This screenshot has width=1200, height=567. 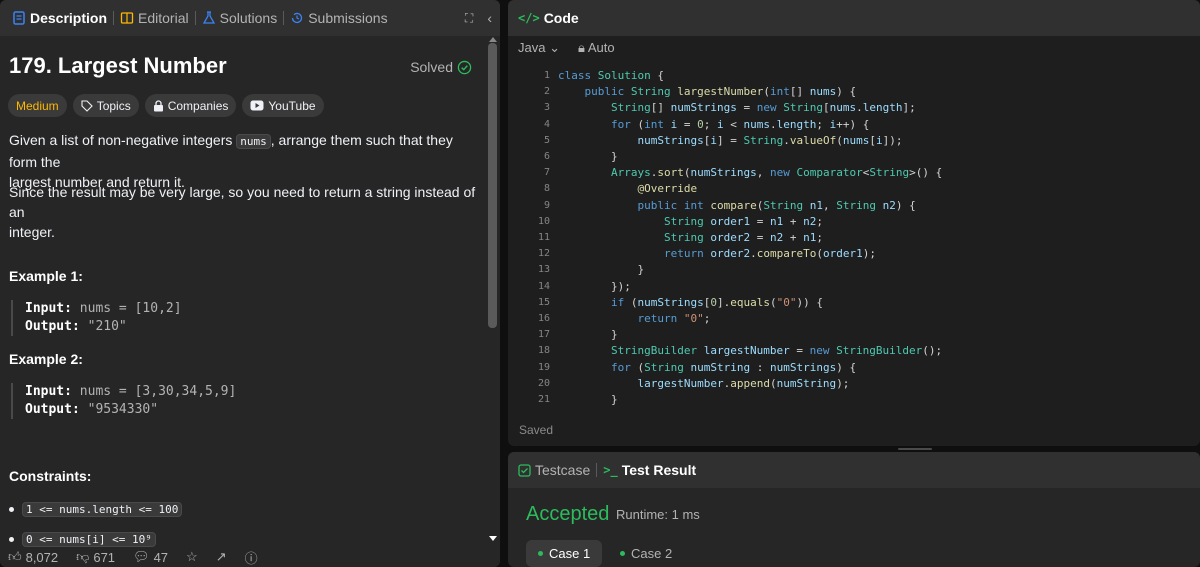 I want to click on inline-code: nums, so click(x=253, y=141).